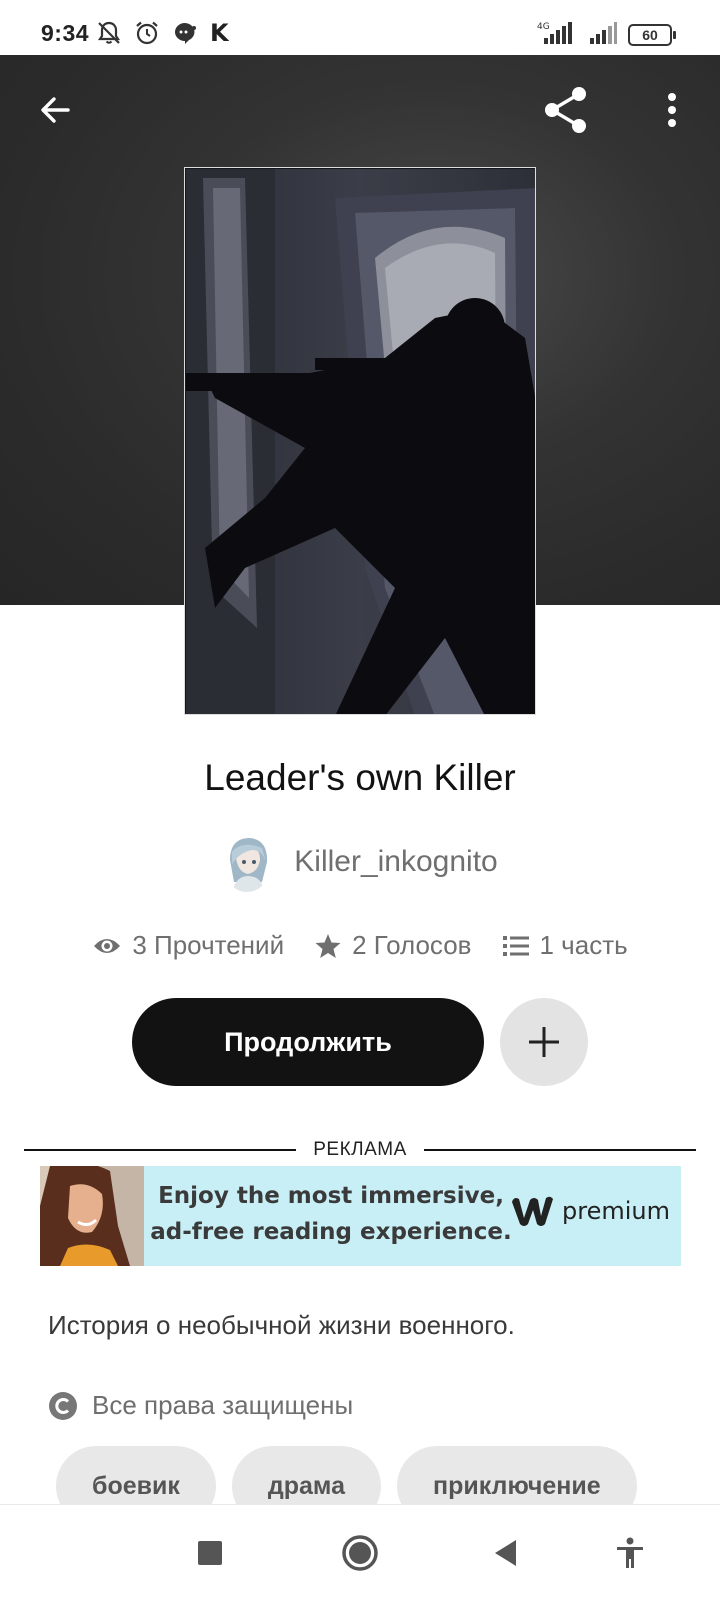 This screenshot has width=720, height=1600. I want to click on status-time: 9:34, so click(65, 33).